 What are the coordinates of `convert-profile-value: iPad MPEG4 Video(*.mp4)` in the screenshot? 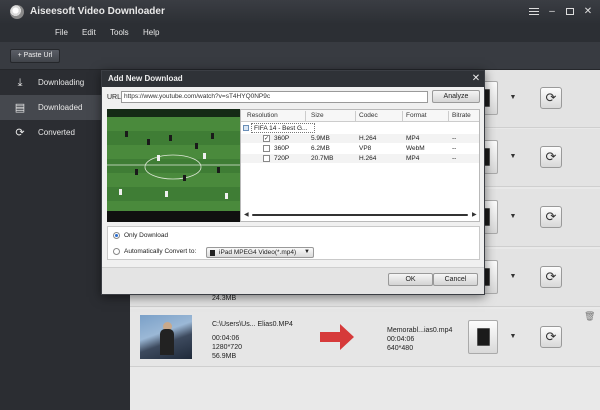 It's located at (258, 252).